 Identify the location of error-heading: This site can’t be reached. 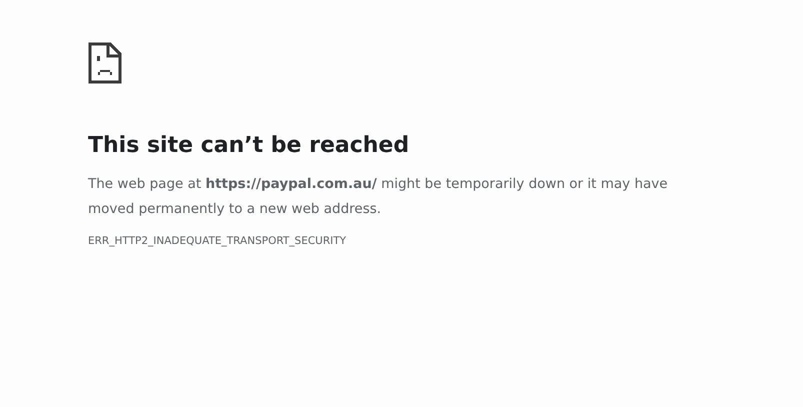
(249, 146).